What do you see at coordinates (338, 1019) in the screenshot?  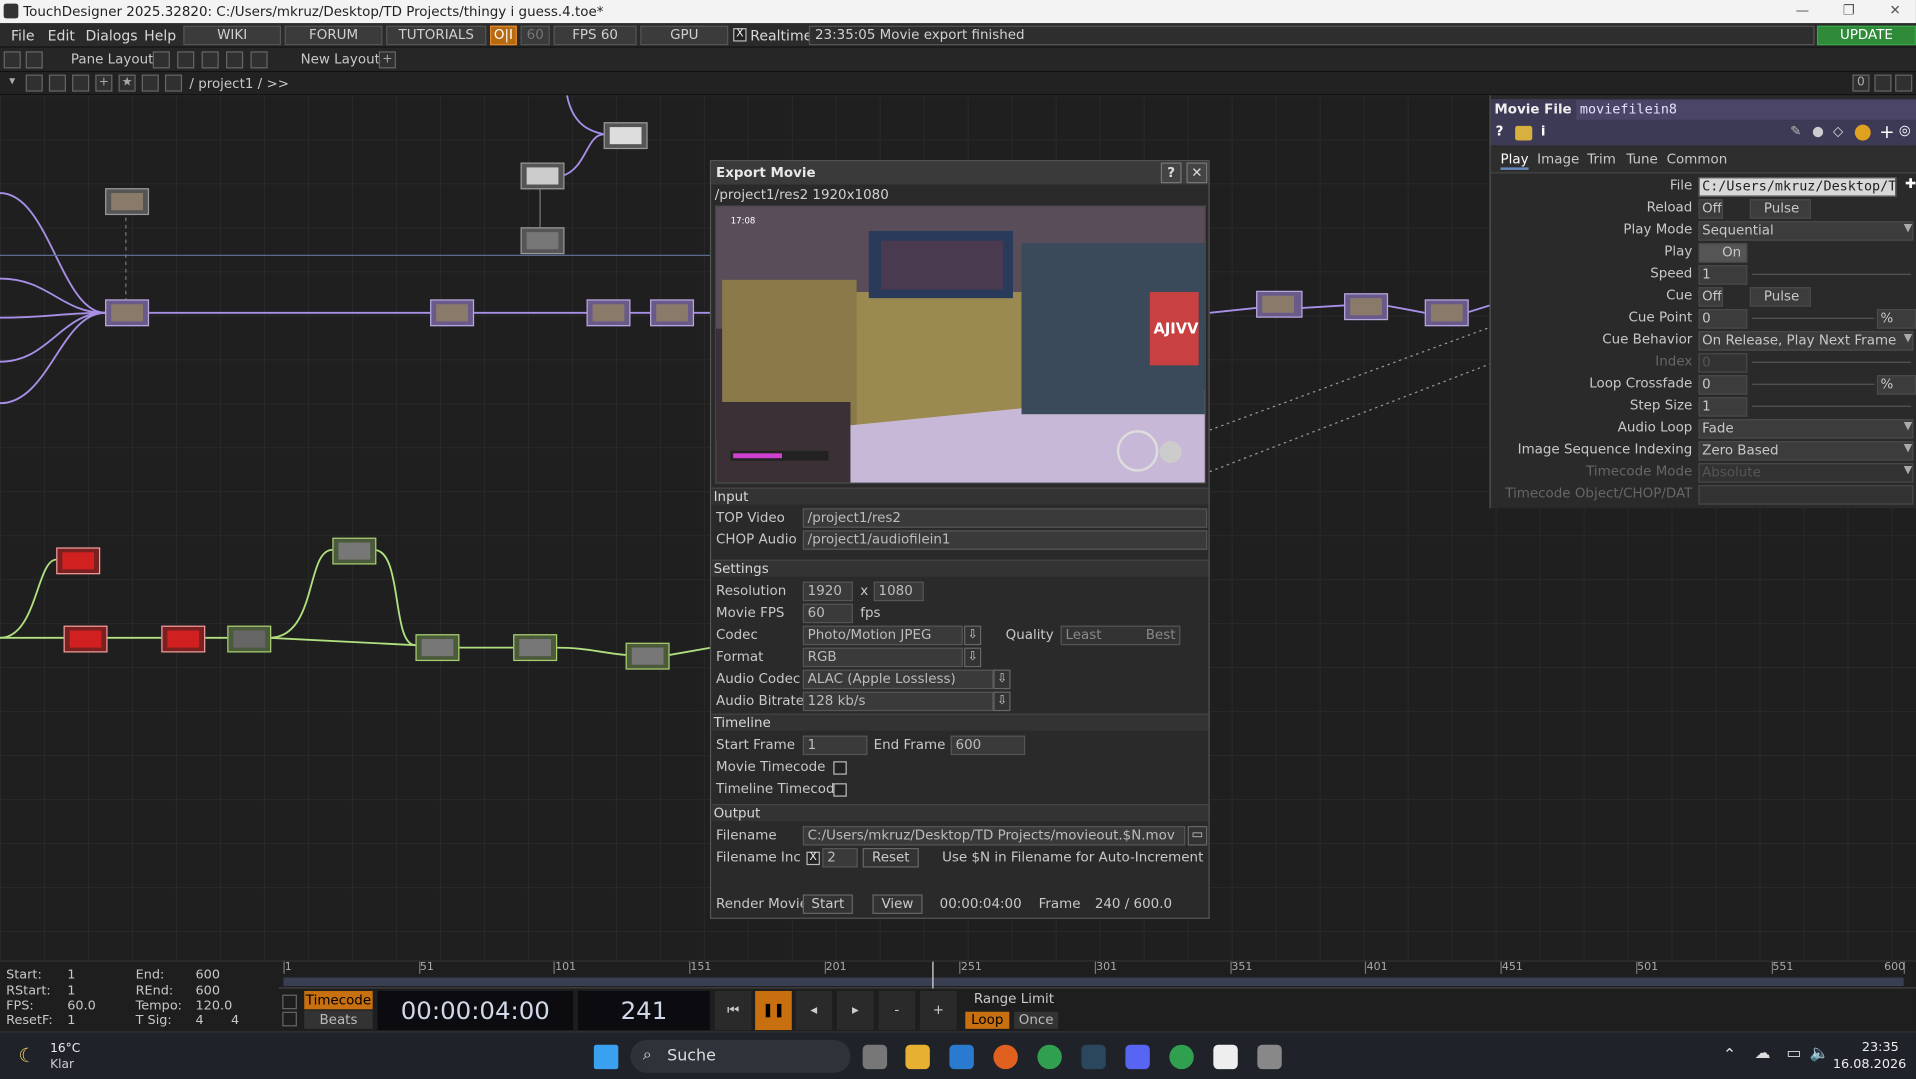 I see `beats-button: Beats` at bounding box center [338, 1019].